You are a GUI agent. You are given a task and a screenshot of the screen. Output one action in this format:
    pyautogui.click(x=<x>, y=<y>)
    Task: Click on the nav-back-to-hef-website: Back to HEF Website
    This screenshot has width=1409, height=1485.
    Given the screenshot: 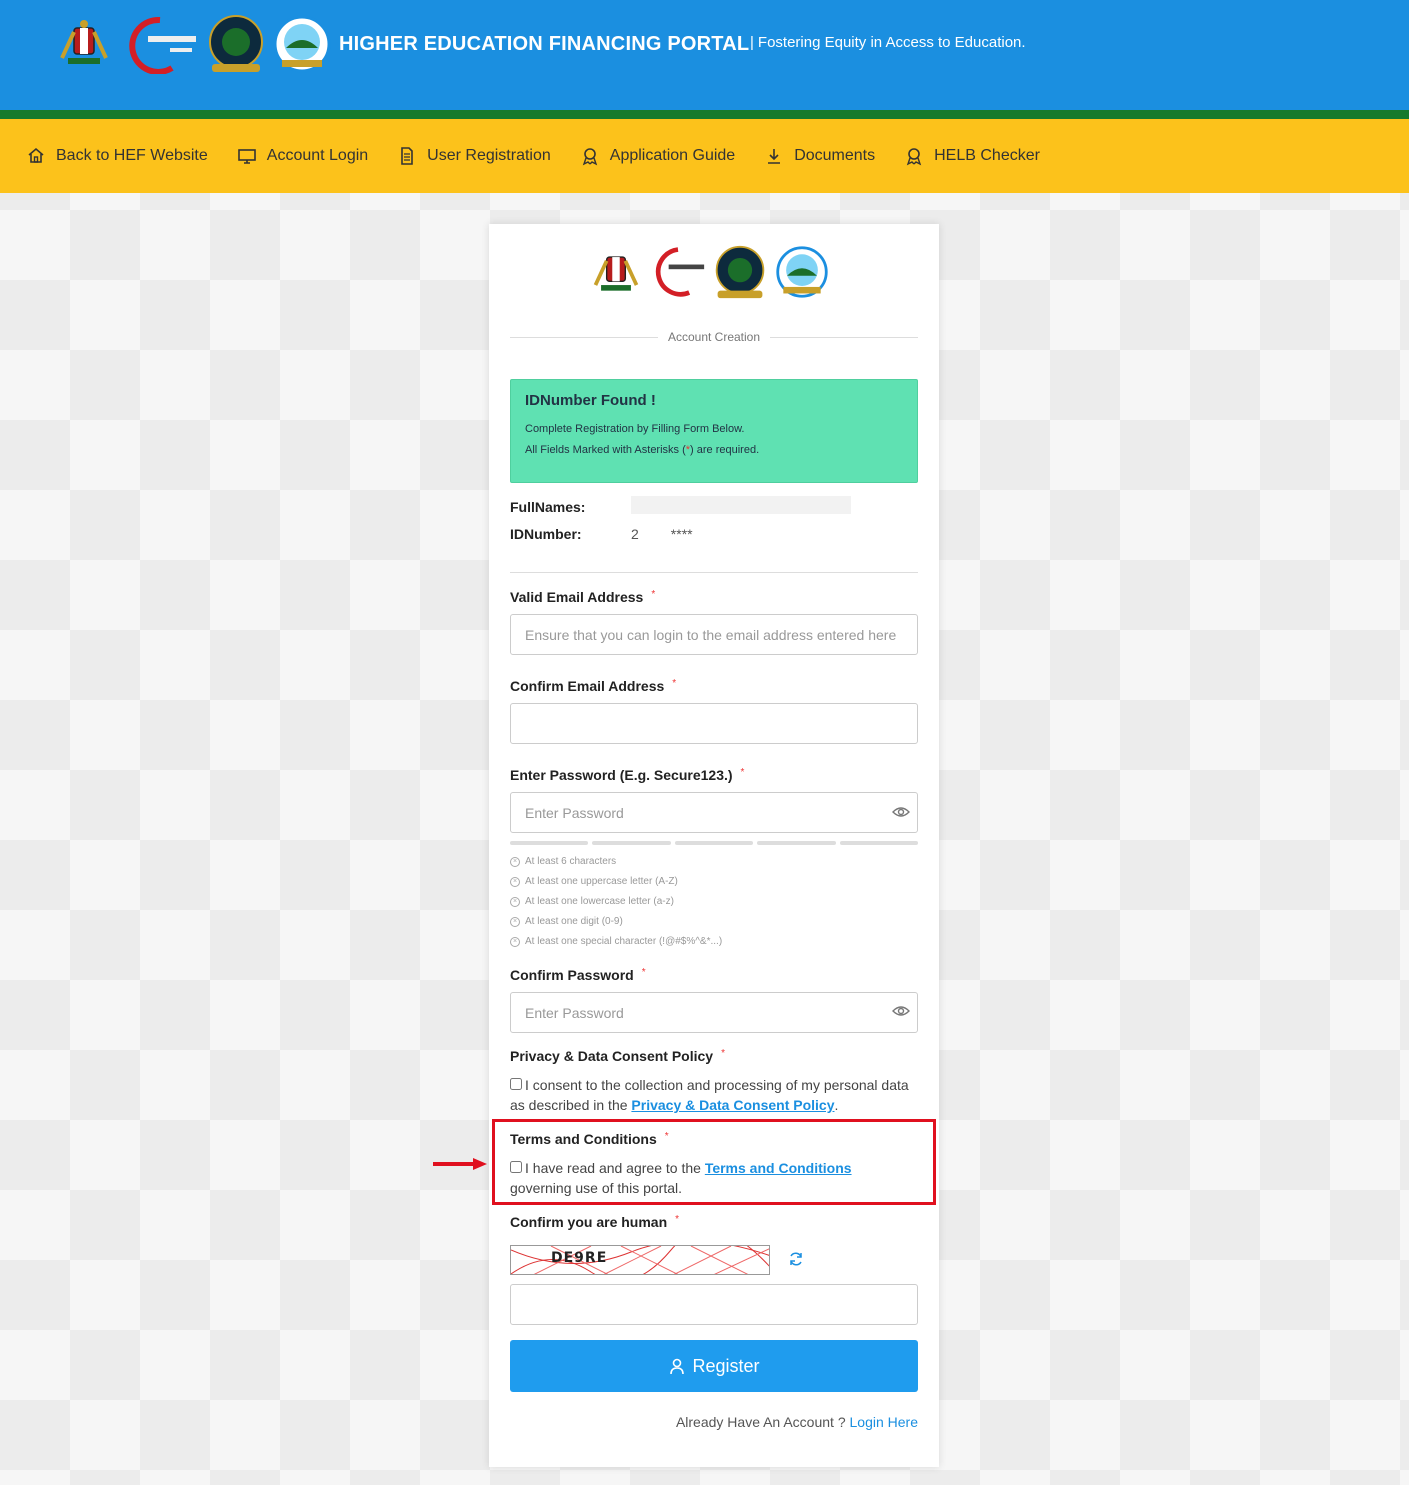 What is the action you would take?
    pyautogui.click(x=117, y=156)
    